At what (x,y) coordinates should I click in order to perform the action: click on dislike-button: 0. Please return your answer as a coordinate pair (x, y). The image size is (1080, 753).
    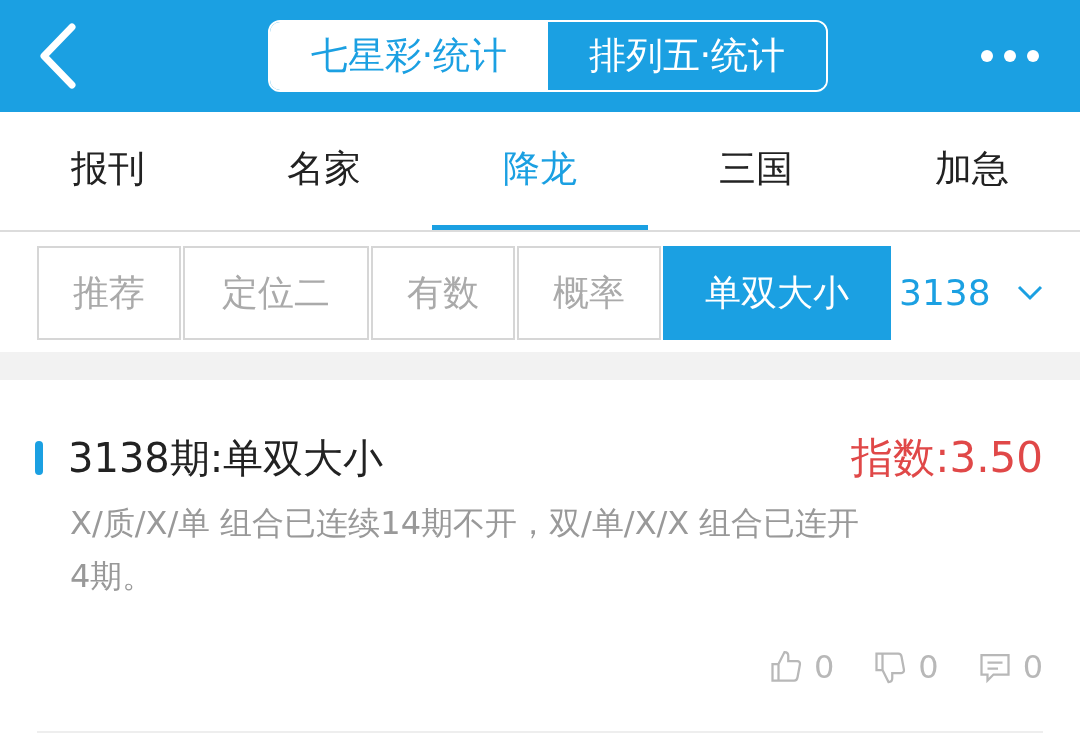
    Looking at the image, I should click on (905, 667).